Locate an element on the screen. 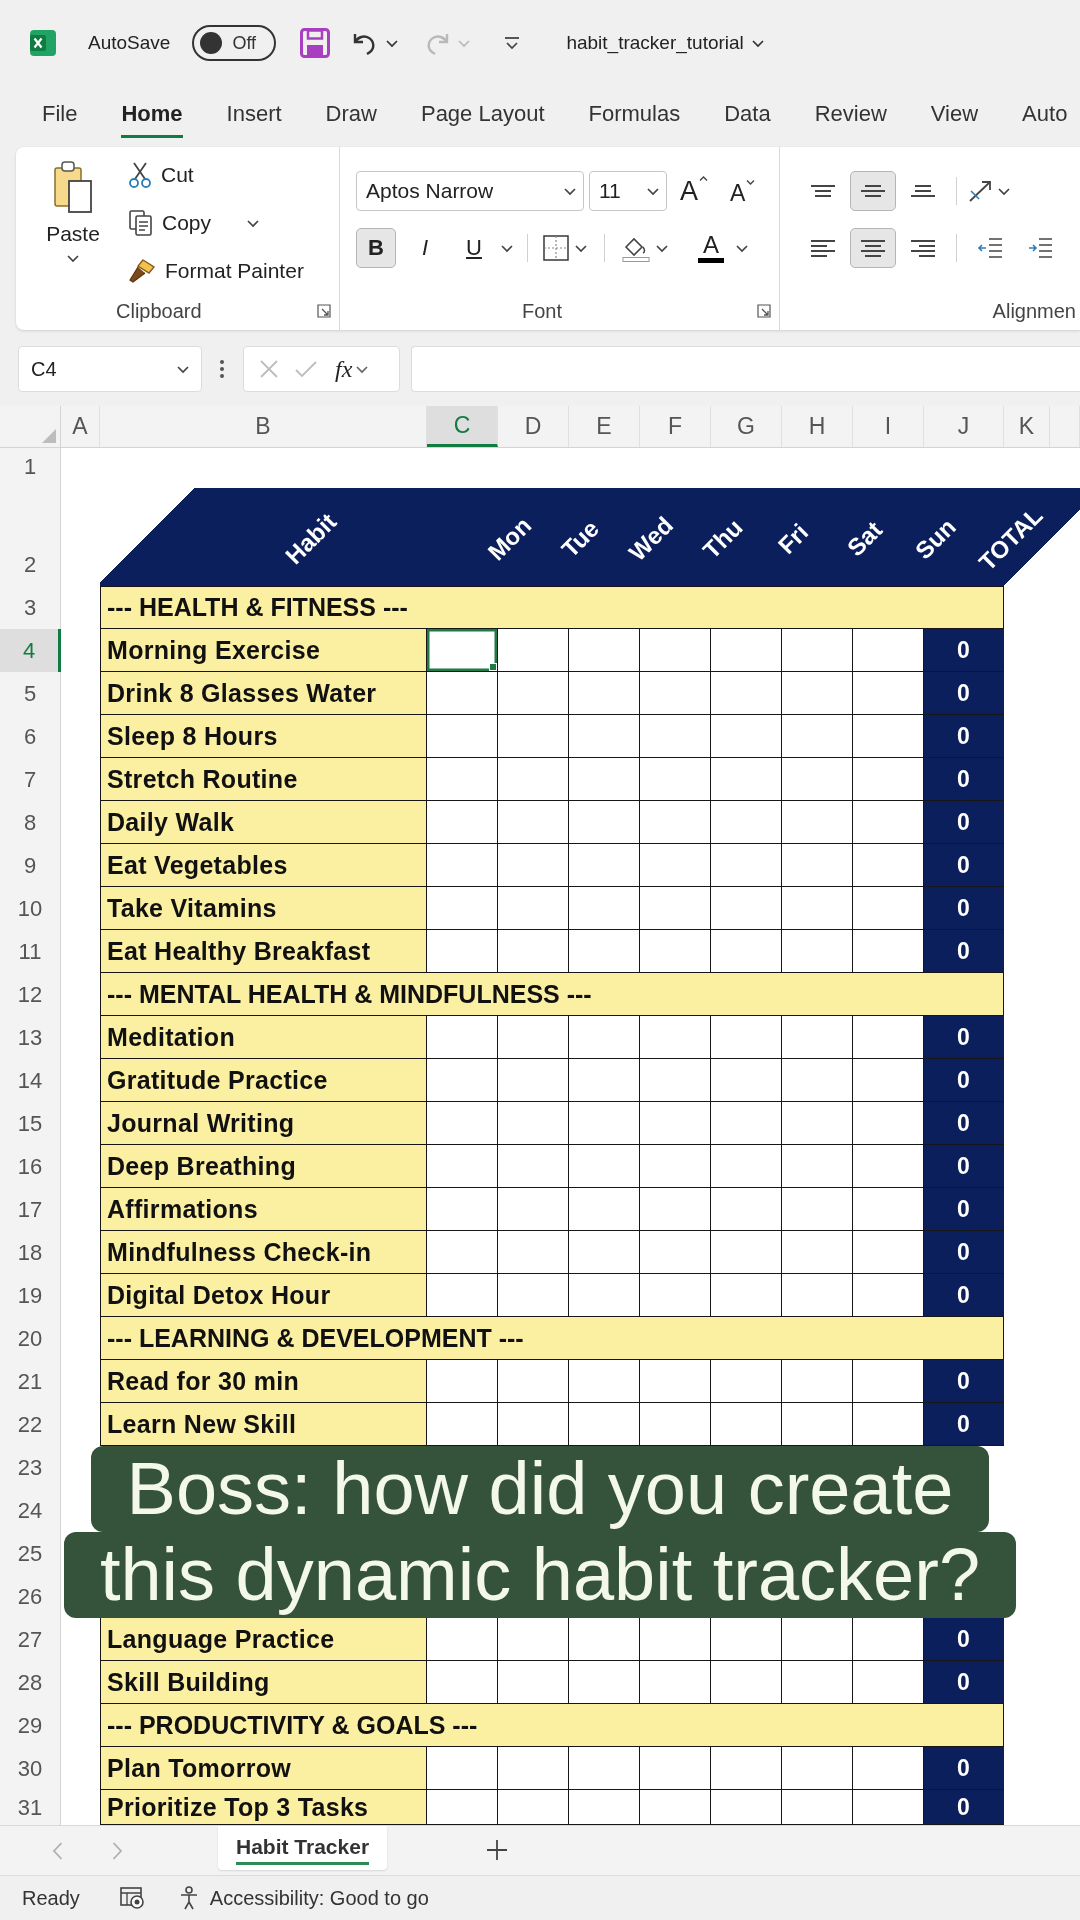 Image resolution: width=1080 pixels, height=1920 pixels. column-header: I is located at coordinates (888, 426).